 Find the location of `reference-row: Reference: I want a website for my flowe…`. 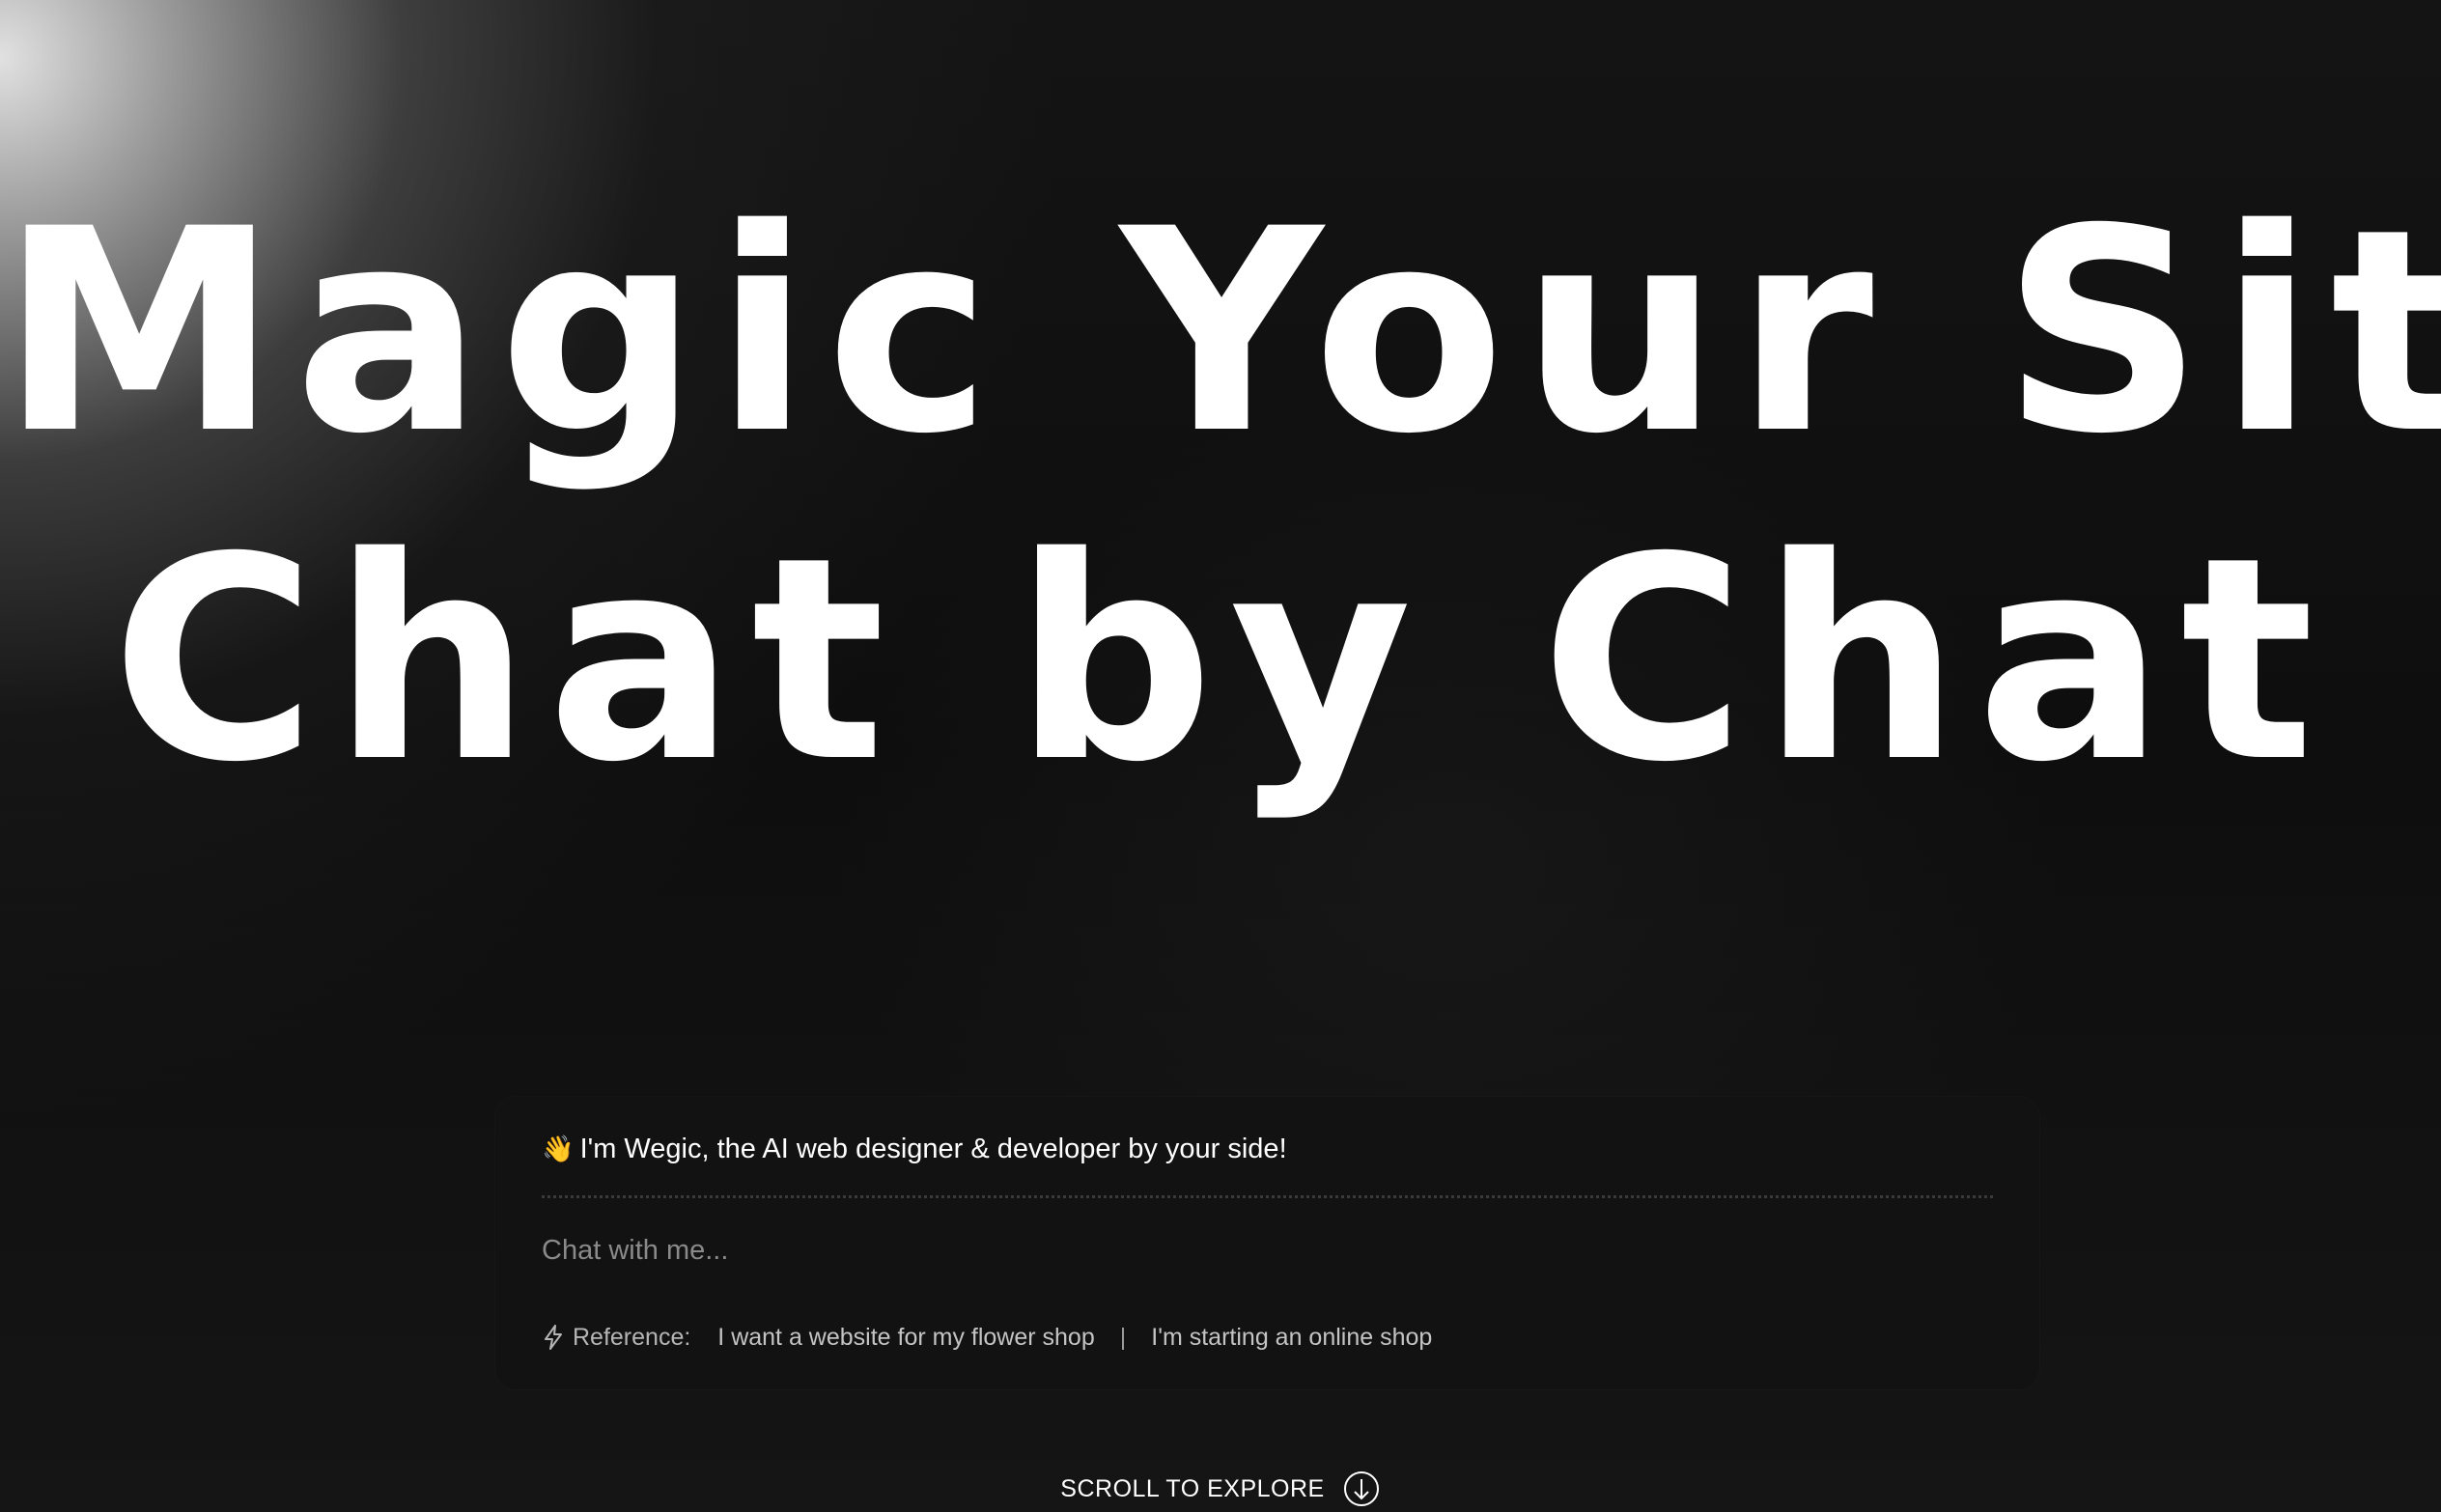

reference-row: Reference: I want a website for my flowe… is located at coordinates (987, 1338).